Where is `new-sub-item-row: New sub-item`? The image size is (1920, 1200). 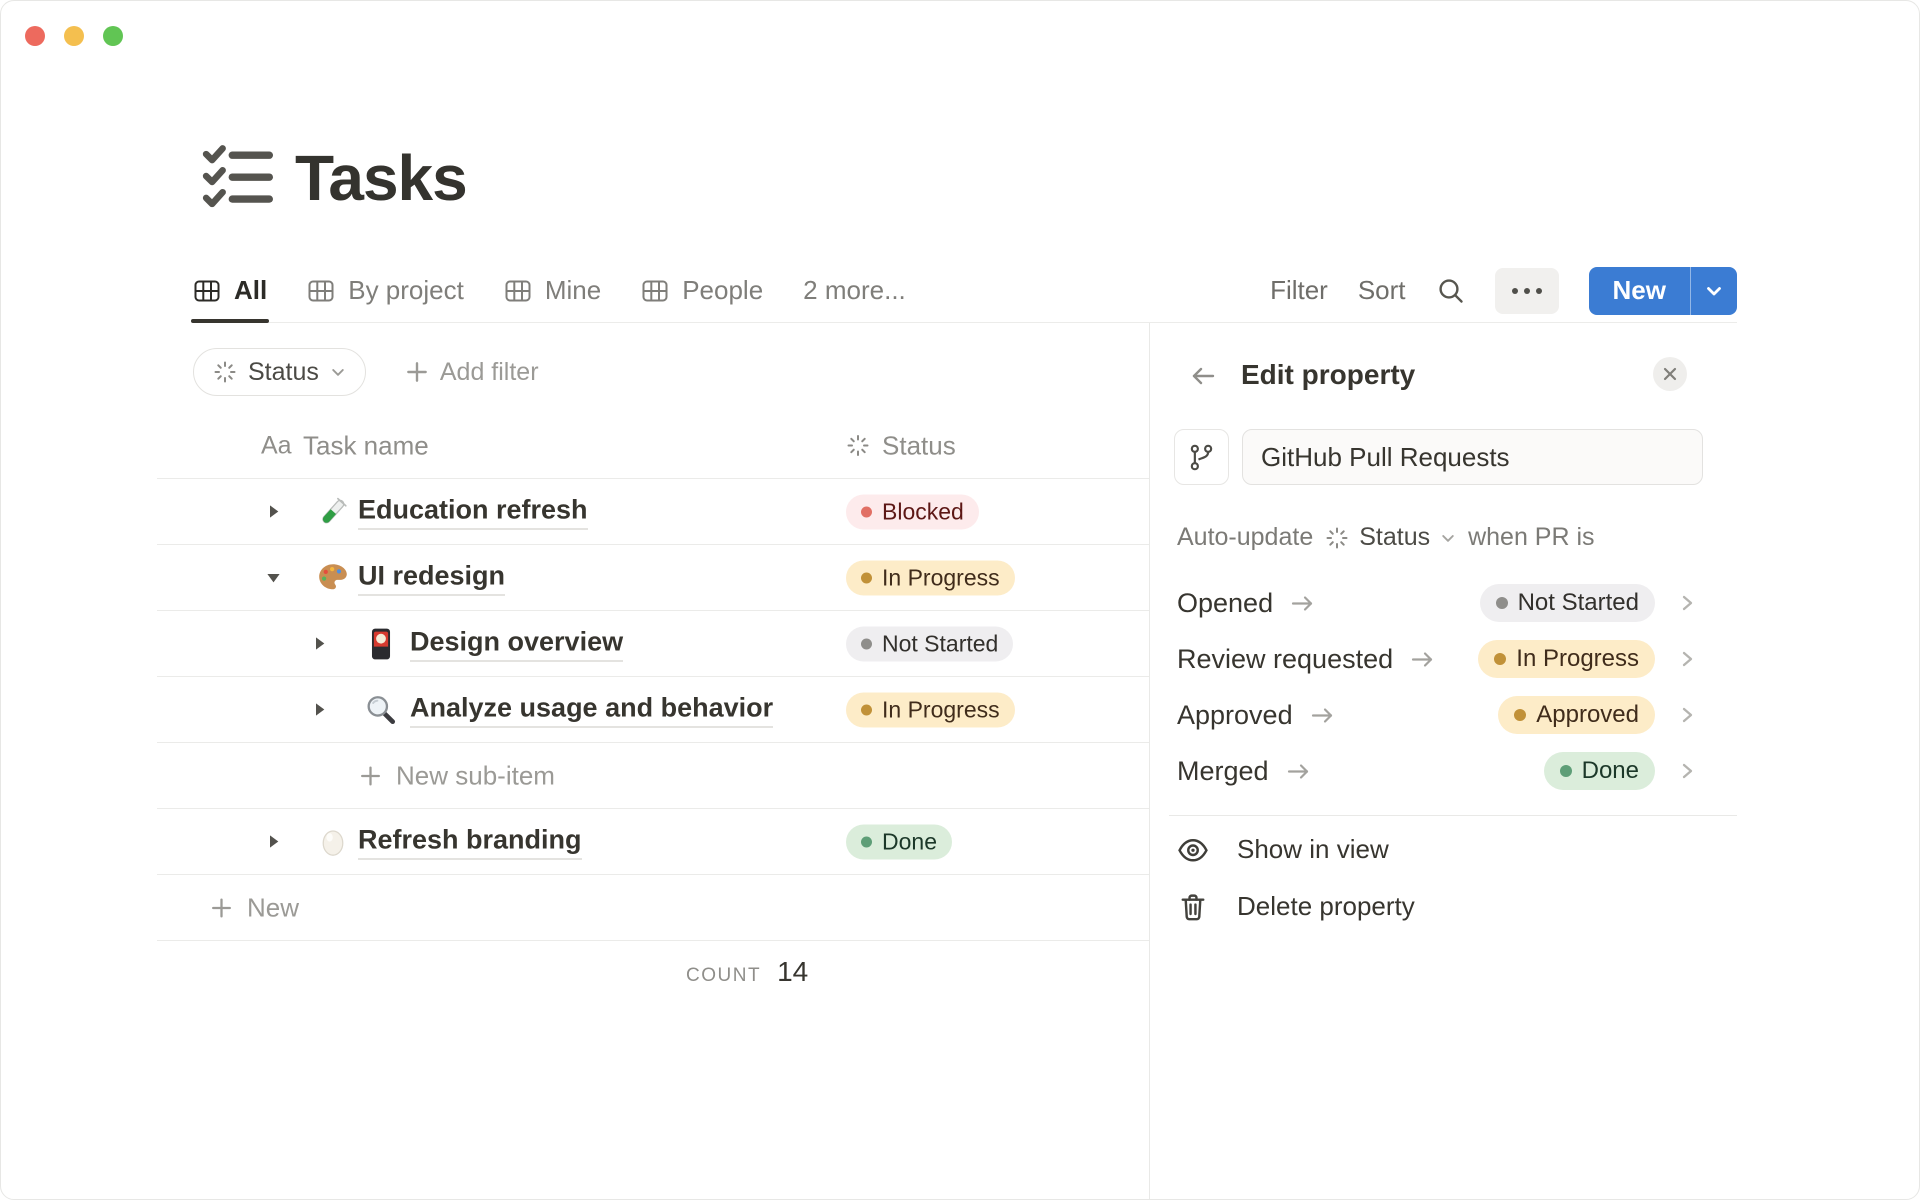 new-sub-item-row: New sub-item is located at coordinates (653, 776).